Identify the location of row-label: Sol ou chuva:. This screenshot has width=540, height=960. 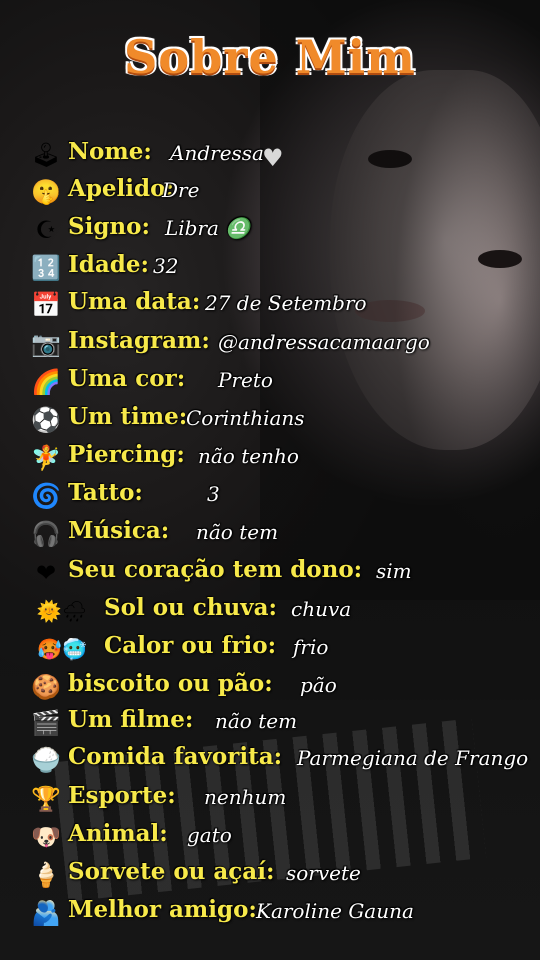
(190, 607).